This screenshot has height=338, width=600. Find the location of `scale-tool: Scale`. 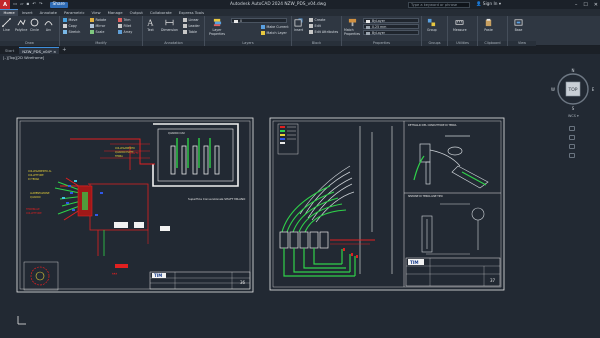

scale-tool: Scale is located at coordinates (97, 31).